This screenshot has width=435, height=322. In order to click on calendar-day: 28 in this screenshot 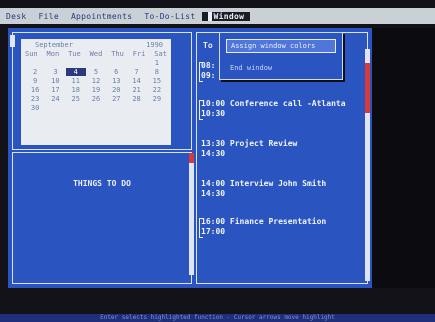, I will do `click(136, 99)`.